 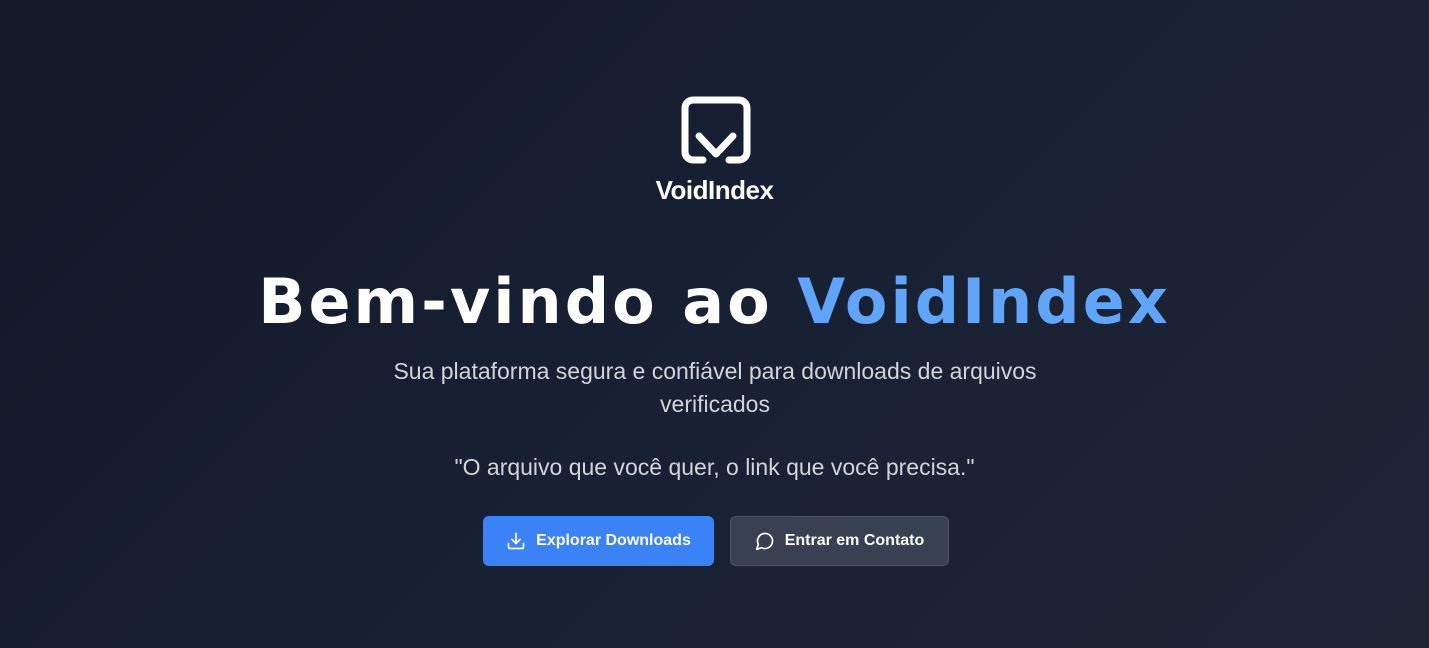 I want to click on explore-downloads-button: Explorar Downloads, so click(x=598, y=541).